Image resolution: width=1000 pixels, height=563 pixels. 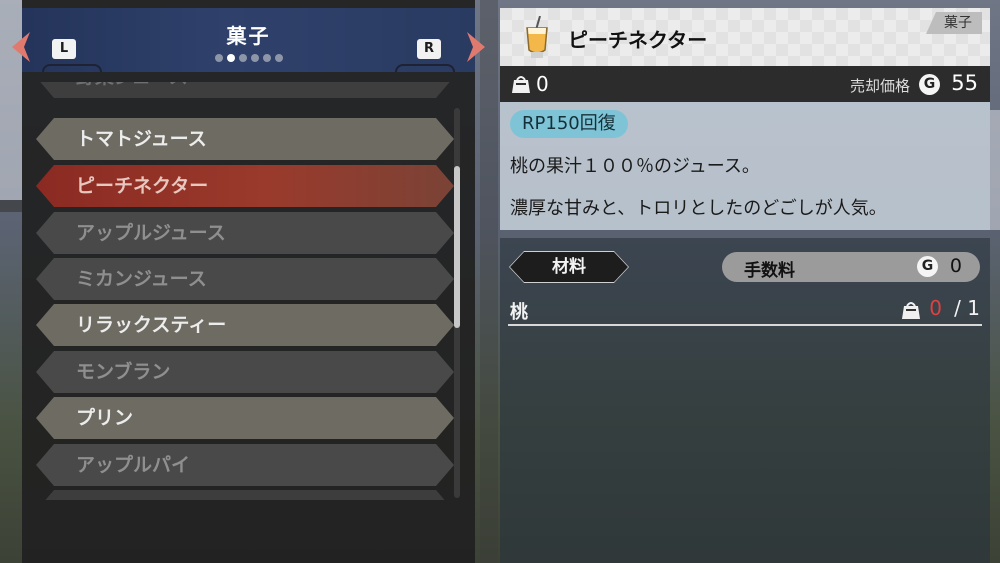 I want to click on list-item: トマトジュース, so click(x=245, y=139).